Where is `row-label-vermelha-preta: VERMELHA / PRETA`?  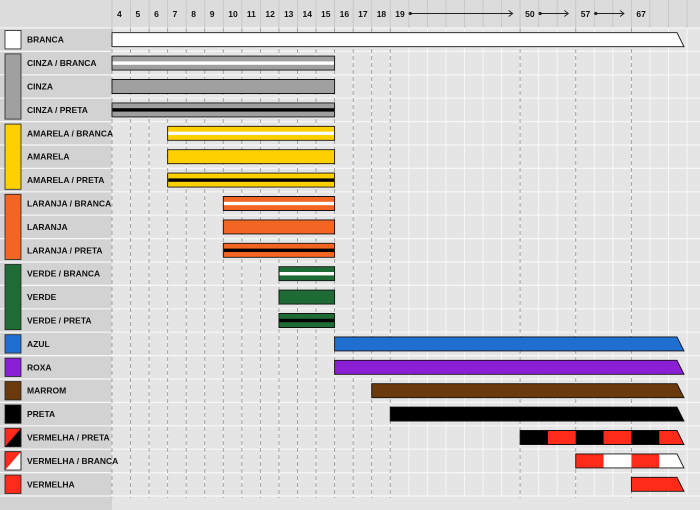
row-label-vermelha-preta: VERMELHA / PRETA is located at coordinates (68, 438).